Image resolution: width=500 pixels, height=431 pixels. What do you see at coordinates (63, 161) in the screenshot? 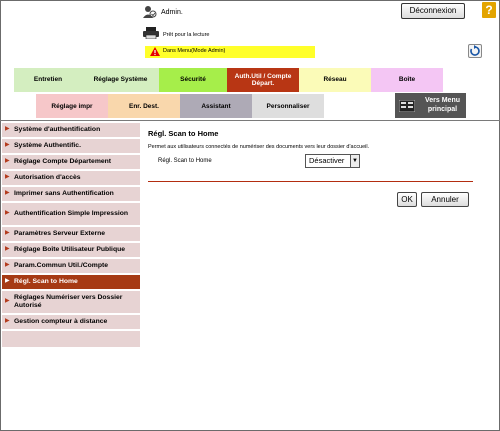
I see `sidebar-item-label: Réglage Compte Département` at bounding box center [63, 161].